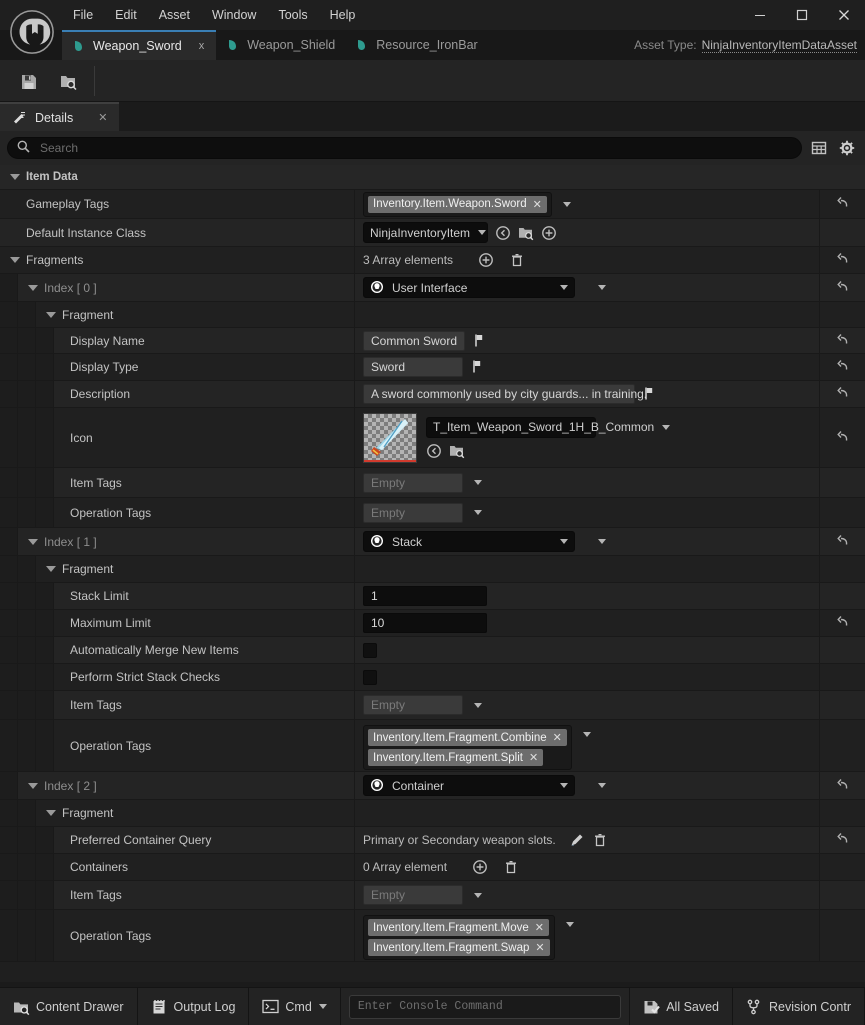 This screenshot has width=865, height=1025. What do you see at coordinates (432, 367) in the screenshot?
I see `row-display-type: Display Type Sword` at bounding box center [432, 367].